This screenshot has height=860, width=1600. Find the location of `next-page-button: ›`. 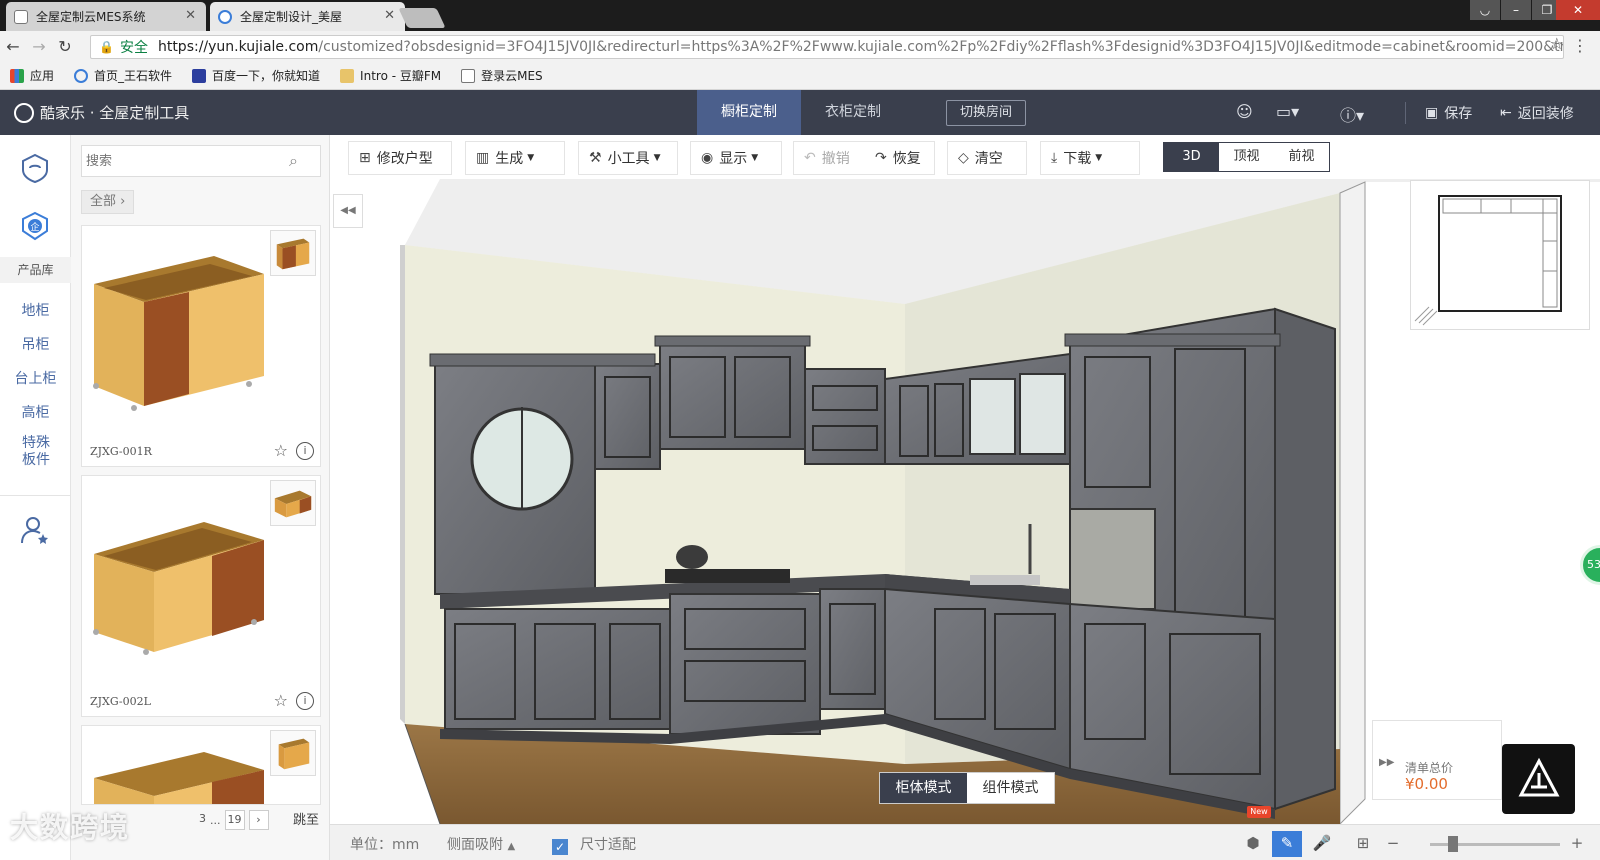

next-page-button: › is located at coordinates (258, 820).